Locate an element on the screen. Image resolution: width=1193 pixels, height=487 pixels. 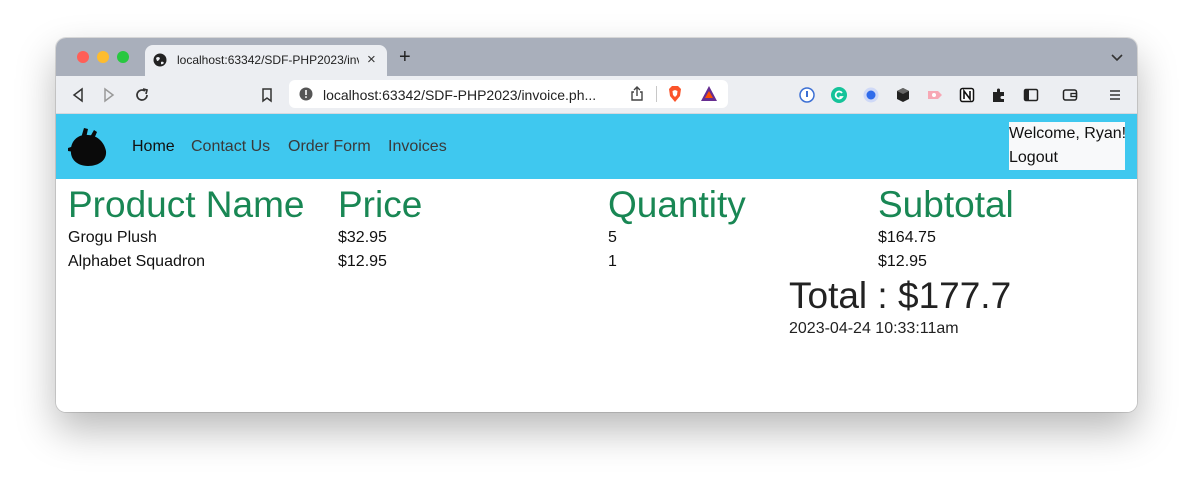
nav-order-form-link: Order Form is located at coordinates (329, 147).